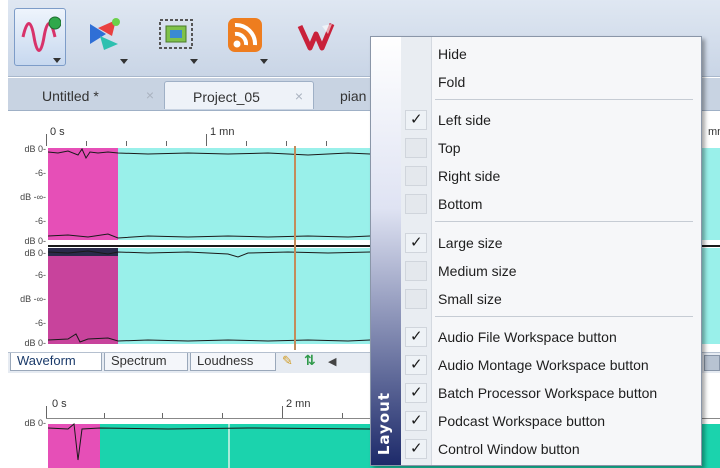 The height and width of the screenshot is (468, 720). What do you see at coordinates (83, 296) in the screenshot?
I see `selected-region-right` at bounding box center [83, 296].